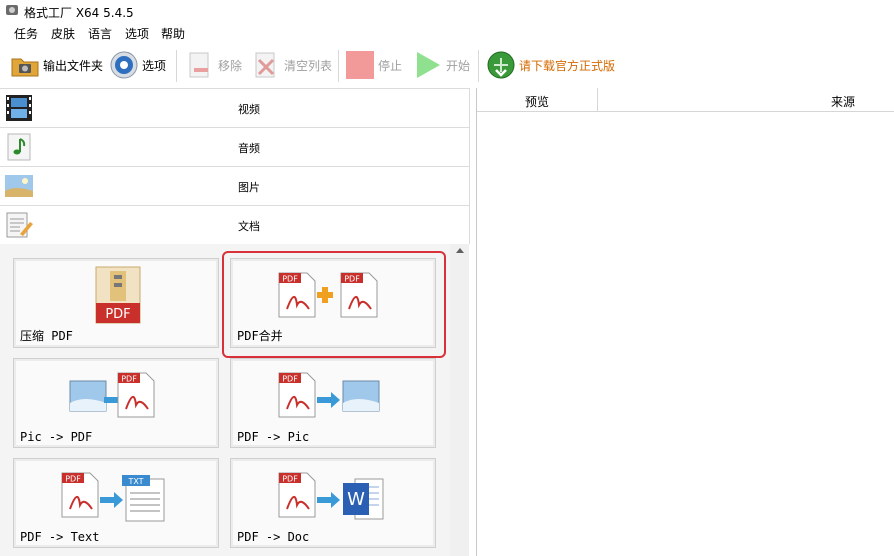  I want to click on download-official-button: 请下载官方正式版, so click(550, 65).